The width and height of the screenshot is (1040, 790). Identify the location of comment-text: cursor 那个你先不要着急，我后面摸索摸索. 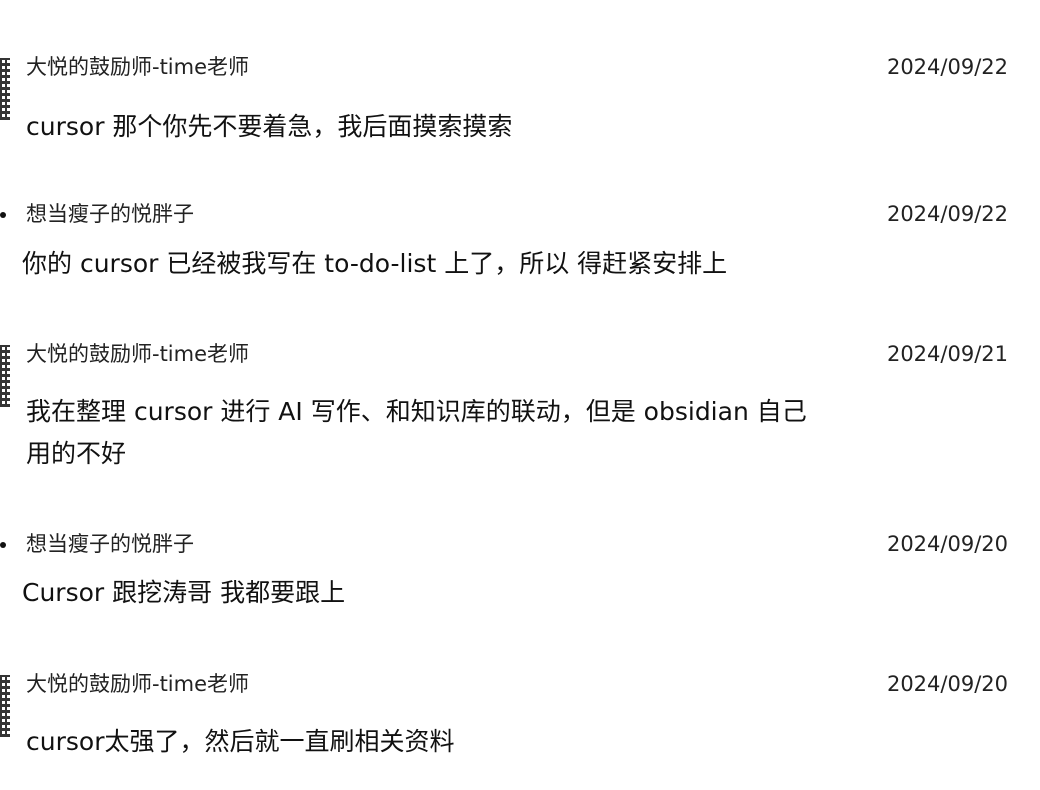
(269, 126).